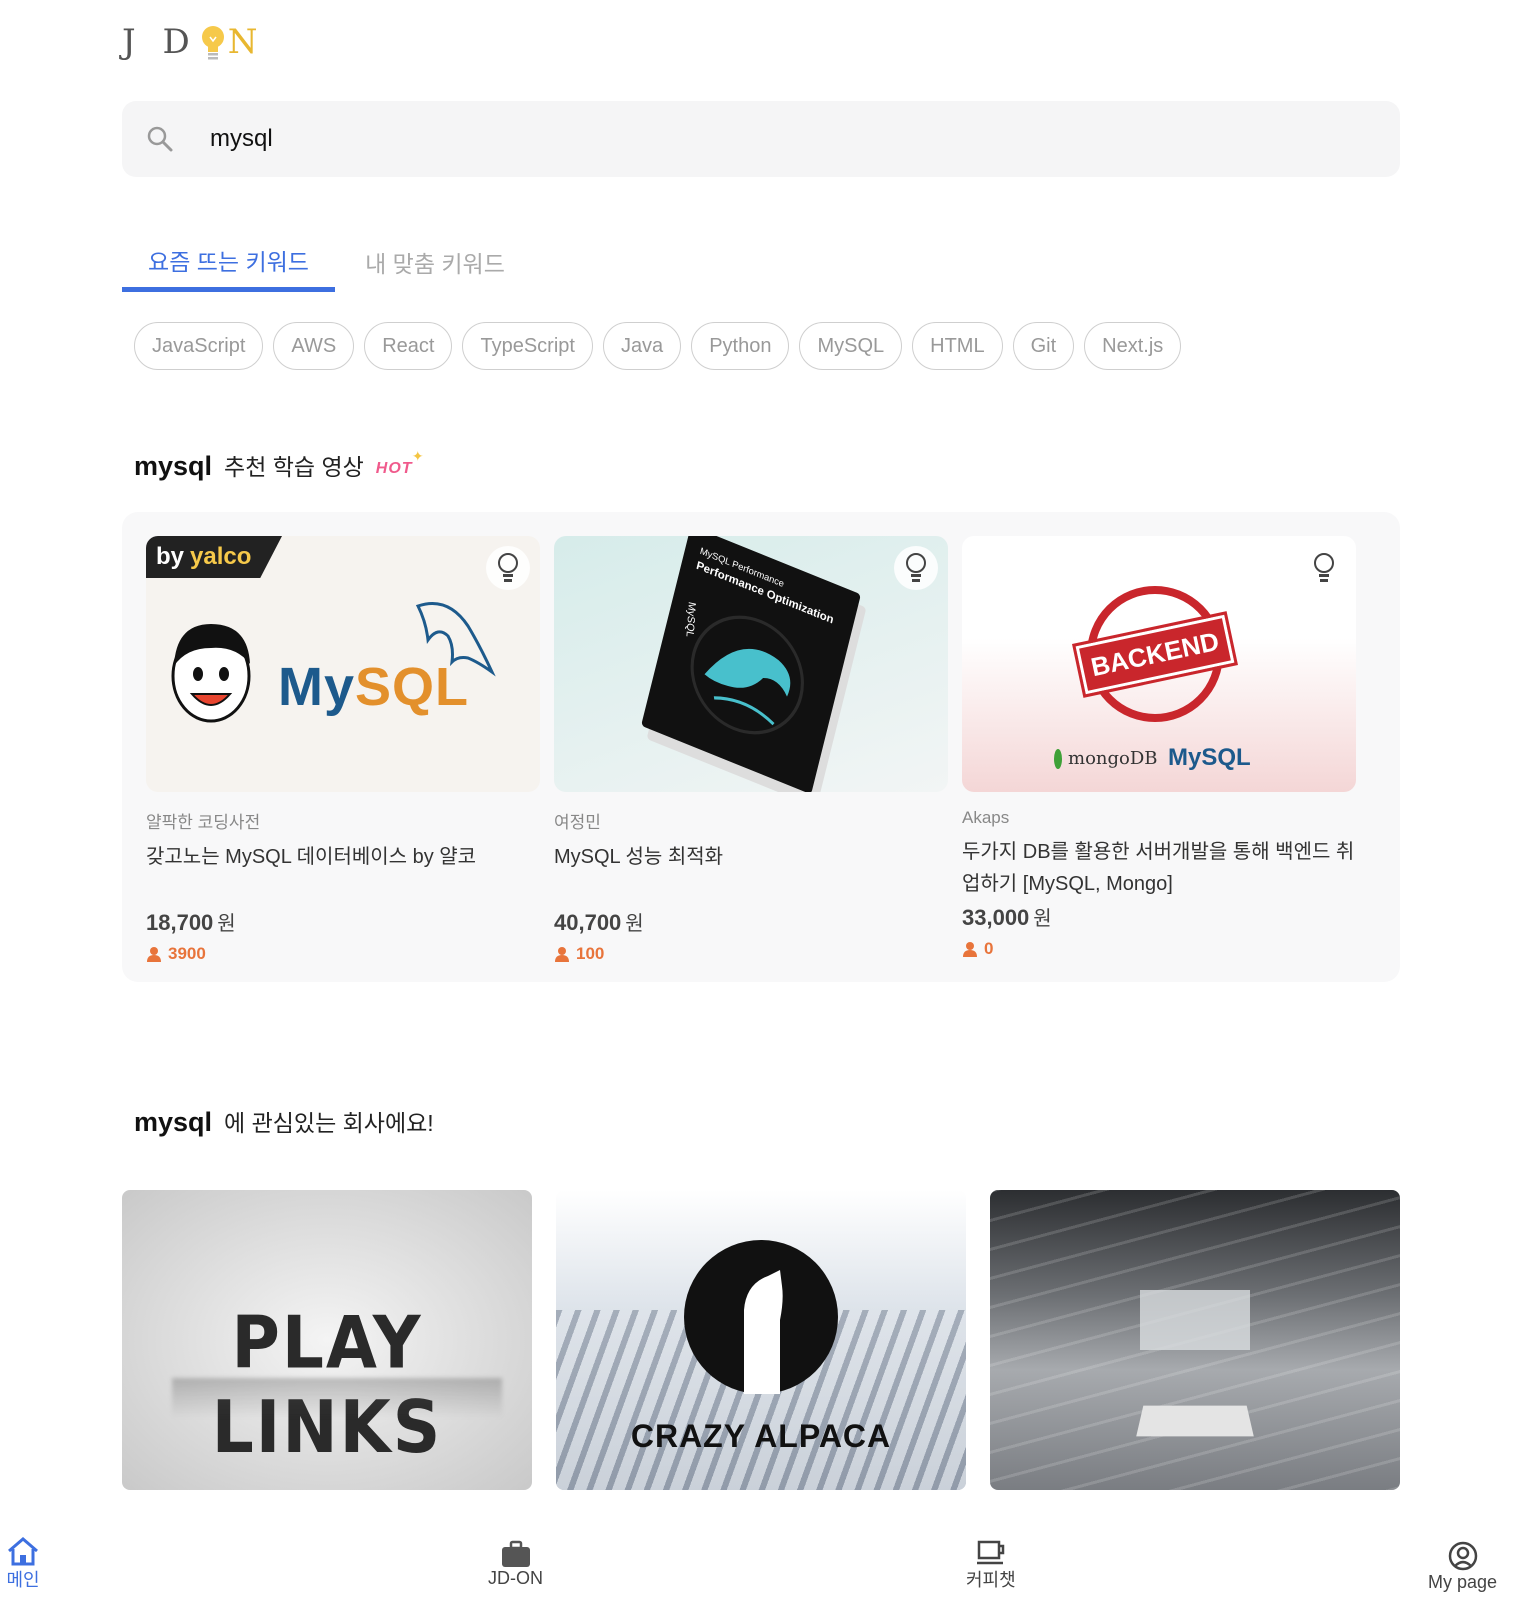  I want to click on section-title-text: 에 관심있는 회사에요!, so click(329, 1123).